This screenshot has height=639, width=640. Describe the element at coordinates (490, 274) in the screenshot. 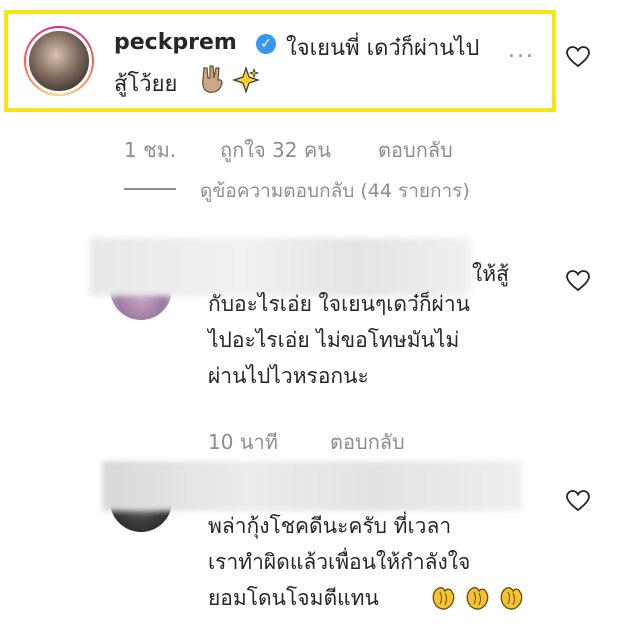

I see `comment-text-line1: ให้สู้` at that location.